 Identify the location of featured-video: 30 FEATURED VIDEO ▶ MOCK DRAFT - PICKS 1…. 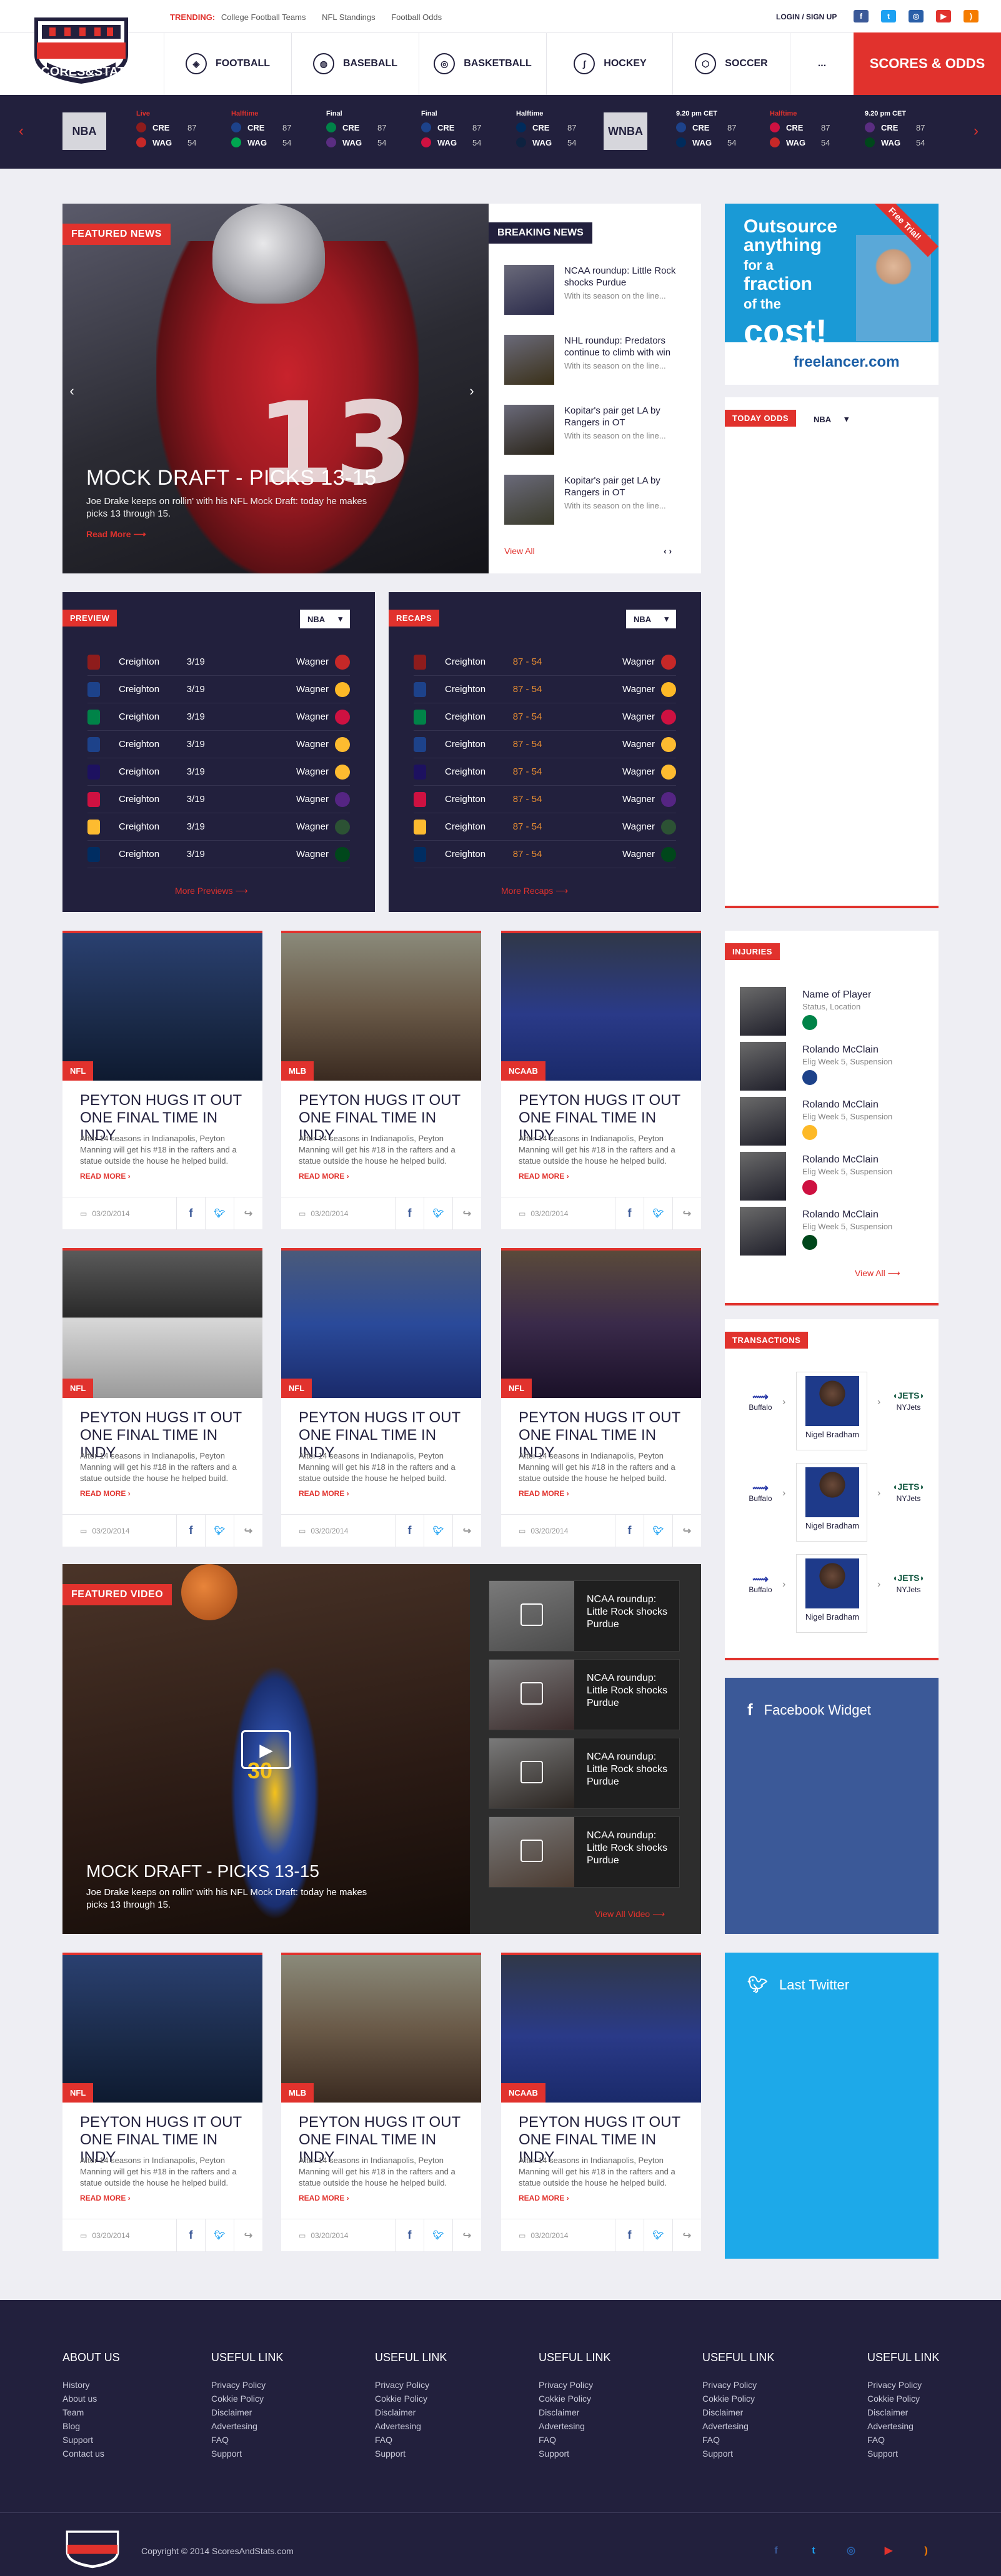
(266, 1749).